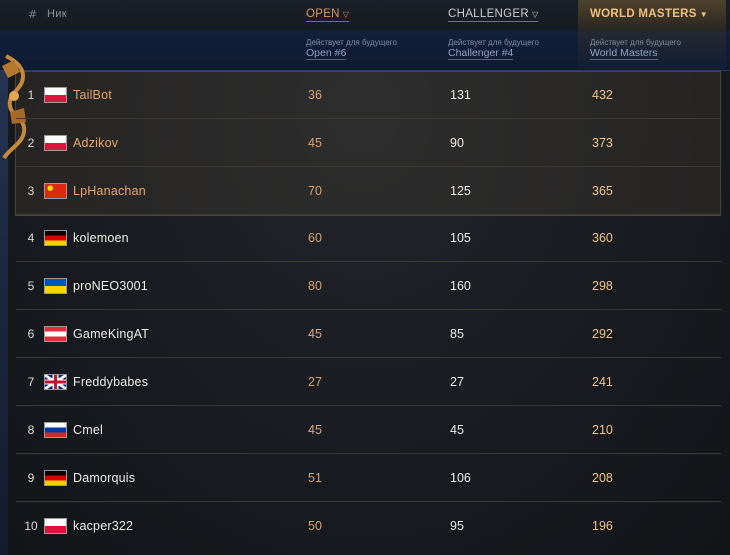  Describe the element at coordinates (457, 430) in the screenshot. I see `challenger-score: 45` at that location.